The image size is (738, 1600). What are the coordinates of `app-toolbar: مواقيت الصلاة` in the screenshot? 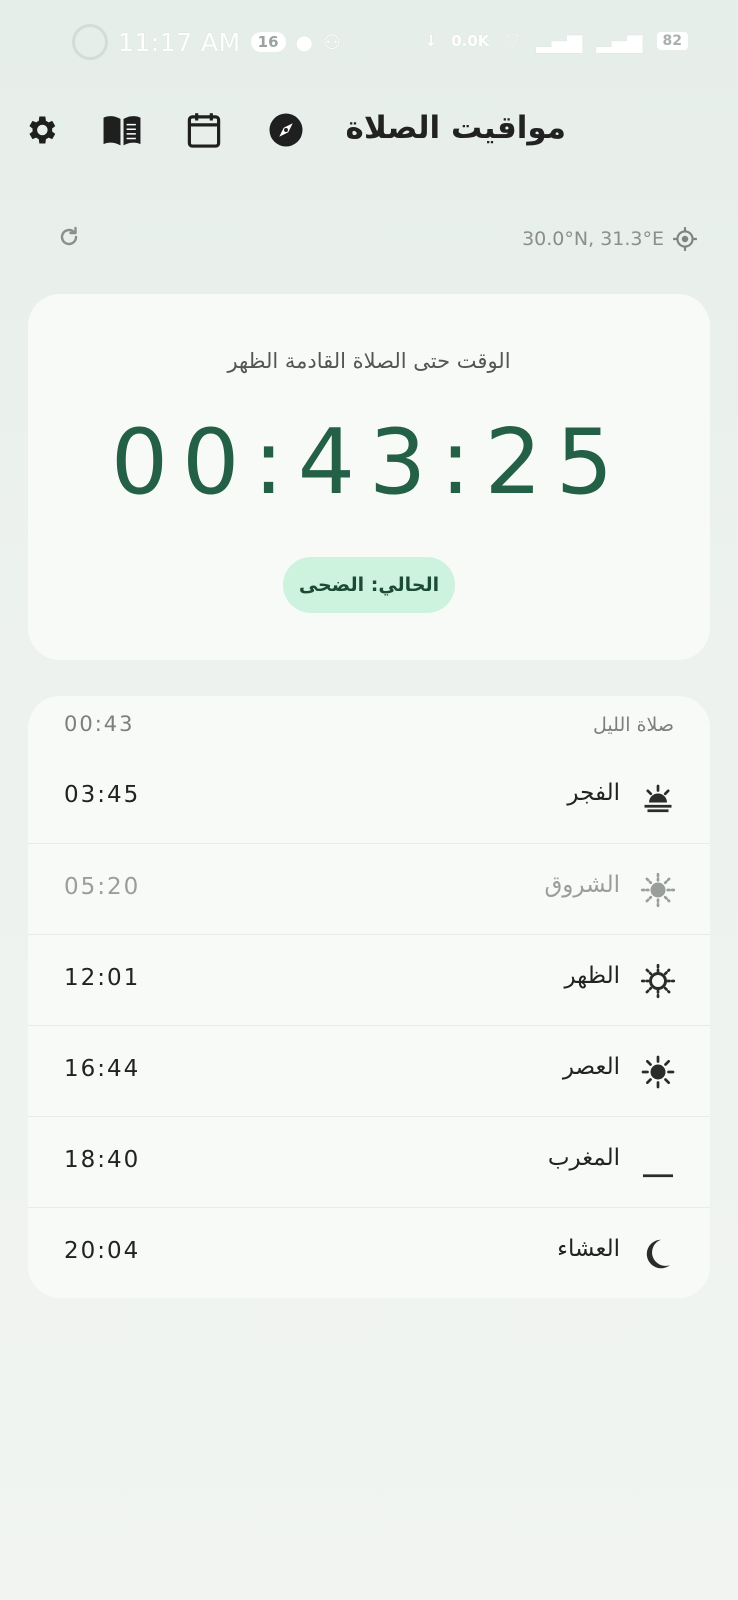 It's located at (369, 130).